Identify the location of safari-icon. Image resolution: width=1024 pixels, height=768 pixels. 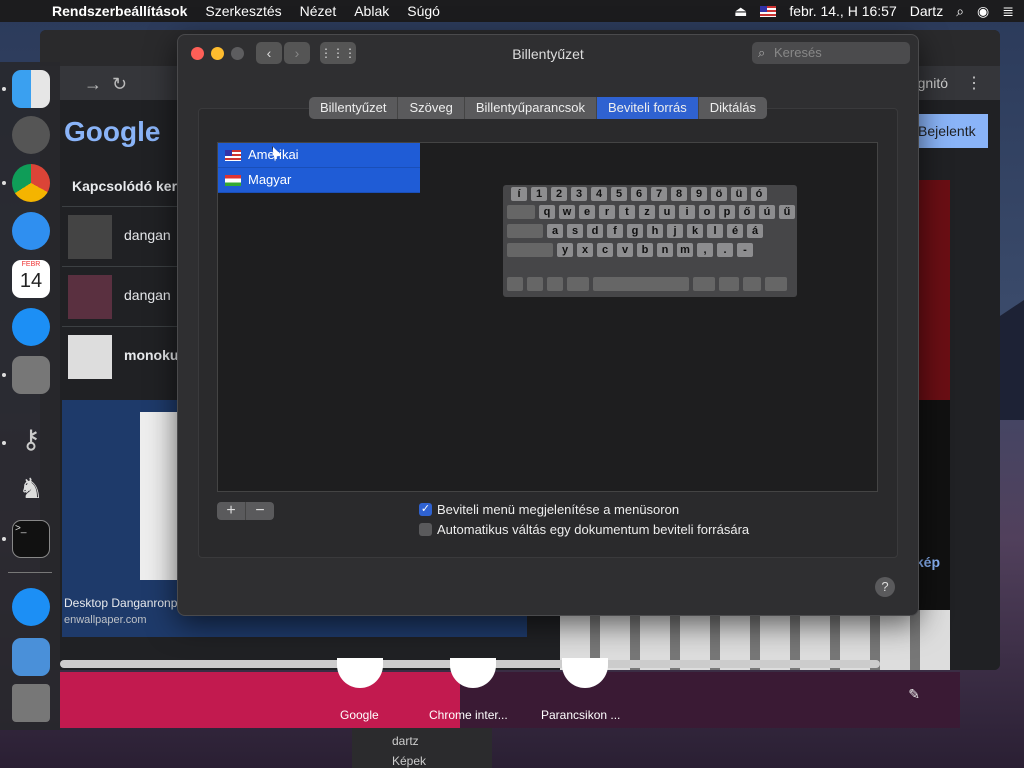
(31, 231).